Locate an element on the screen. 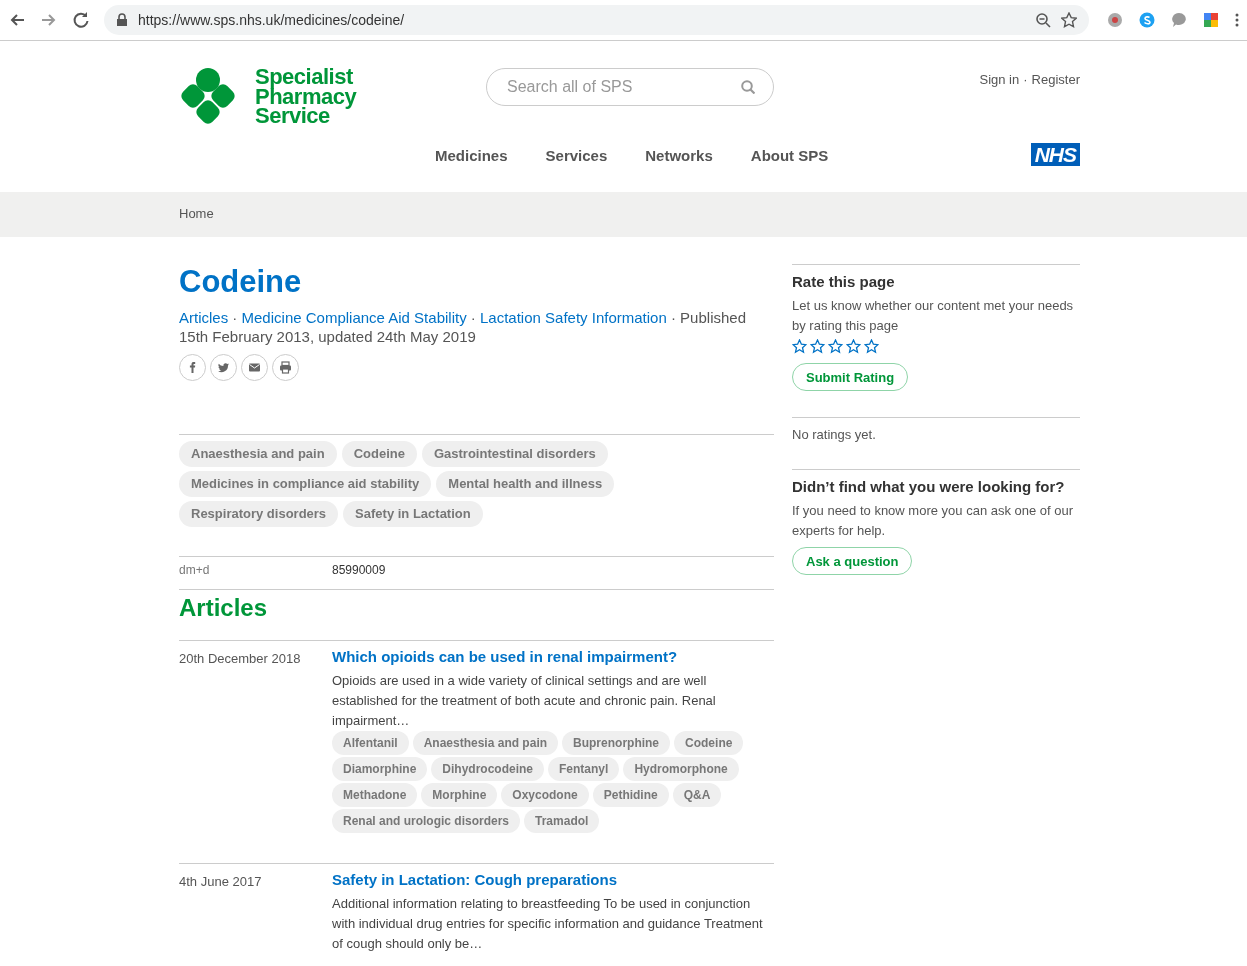 The height and width of the screenshot is (966, 1247). tag-chip: Q&A is located at coordinates (697, 795).